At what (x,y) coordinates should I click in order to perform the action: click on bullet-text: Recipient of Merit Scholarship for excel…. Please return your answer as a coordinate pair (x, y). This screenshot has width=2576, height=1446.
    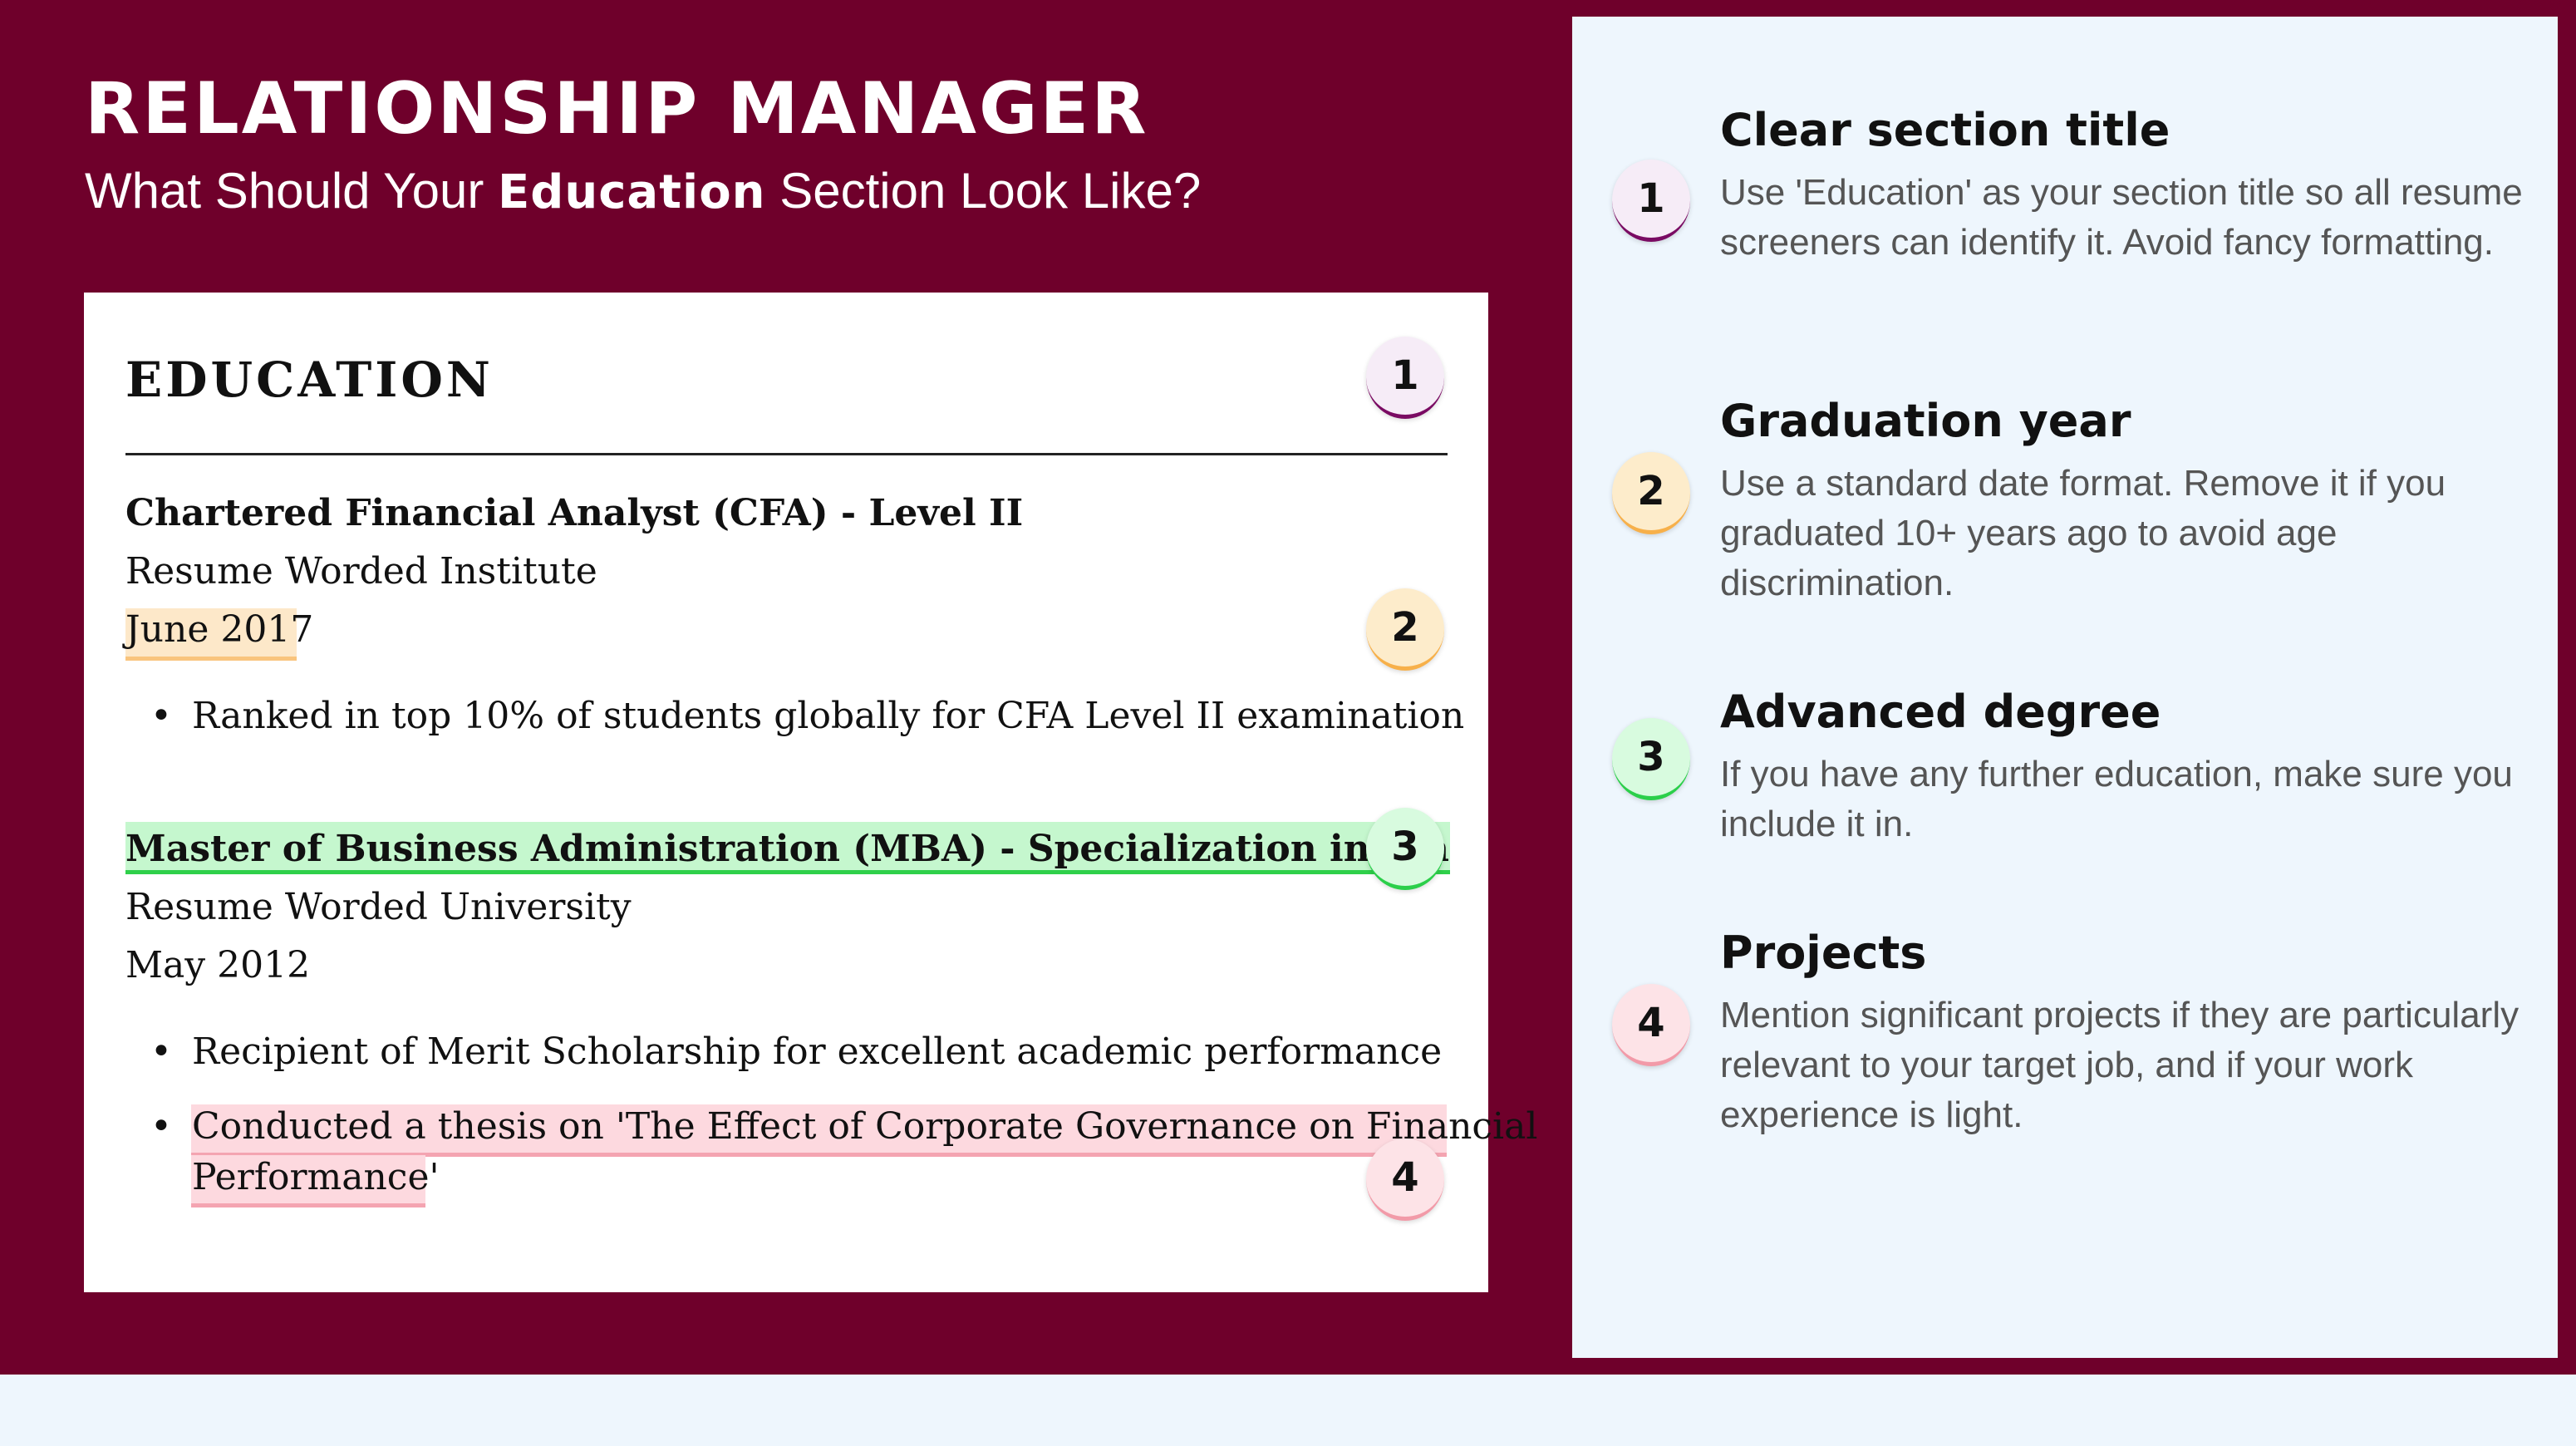
    Looking at the image, I should click on (817, 1051).